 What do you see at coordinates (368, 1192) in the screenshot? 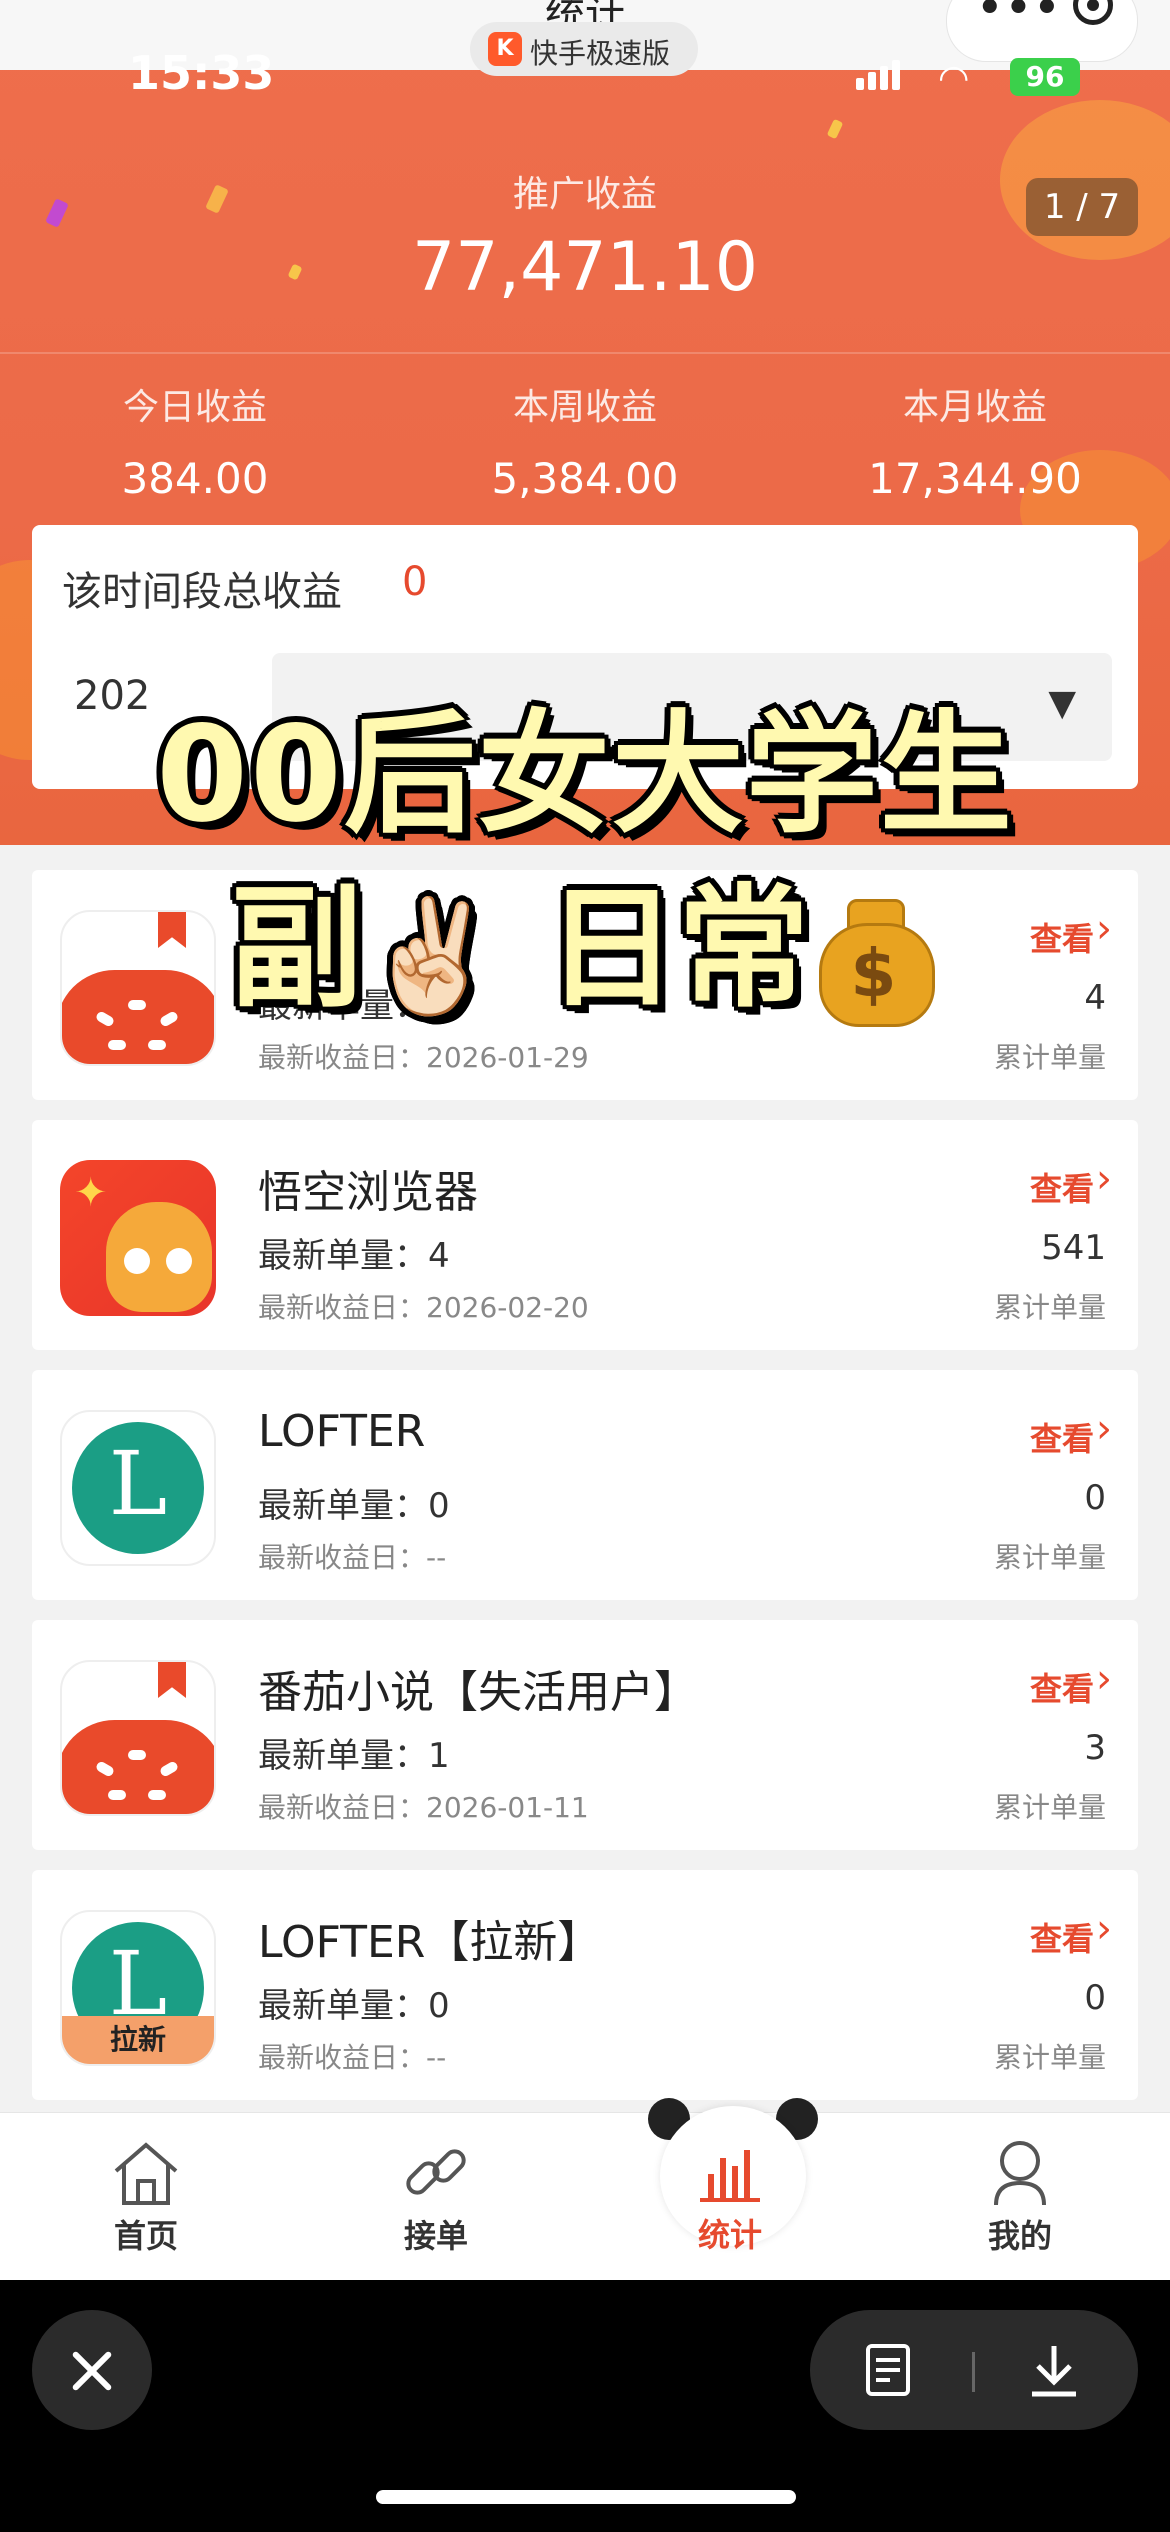
I see `task-name: 悟空浏览器` at bounding box center [368, 1192].